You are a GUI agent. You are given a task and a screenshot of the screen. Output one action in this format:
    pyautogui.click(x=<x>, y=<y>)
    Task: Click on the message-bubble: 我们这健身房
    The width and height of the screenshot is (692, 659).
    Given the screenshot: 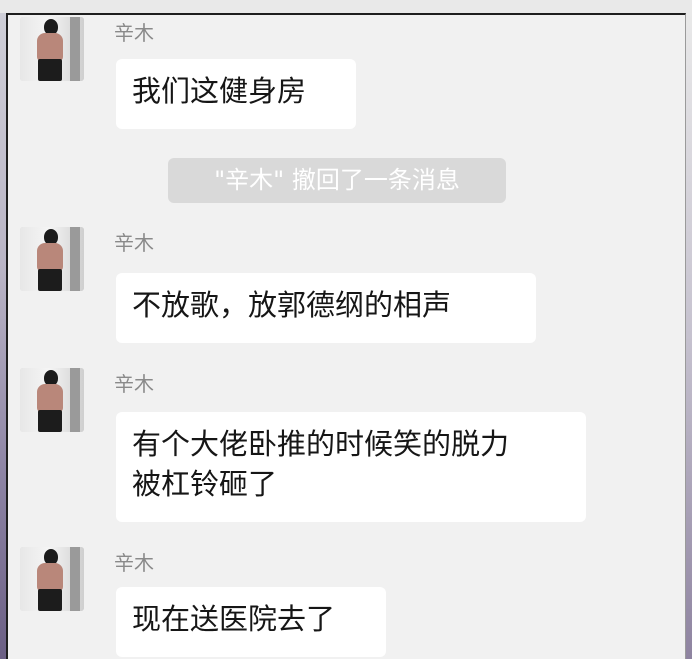 What is the action you would take?
    pyautogui.click(x=236, y=94)
    